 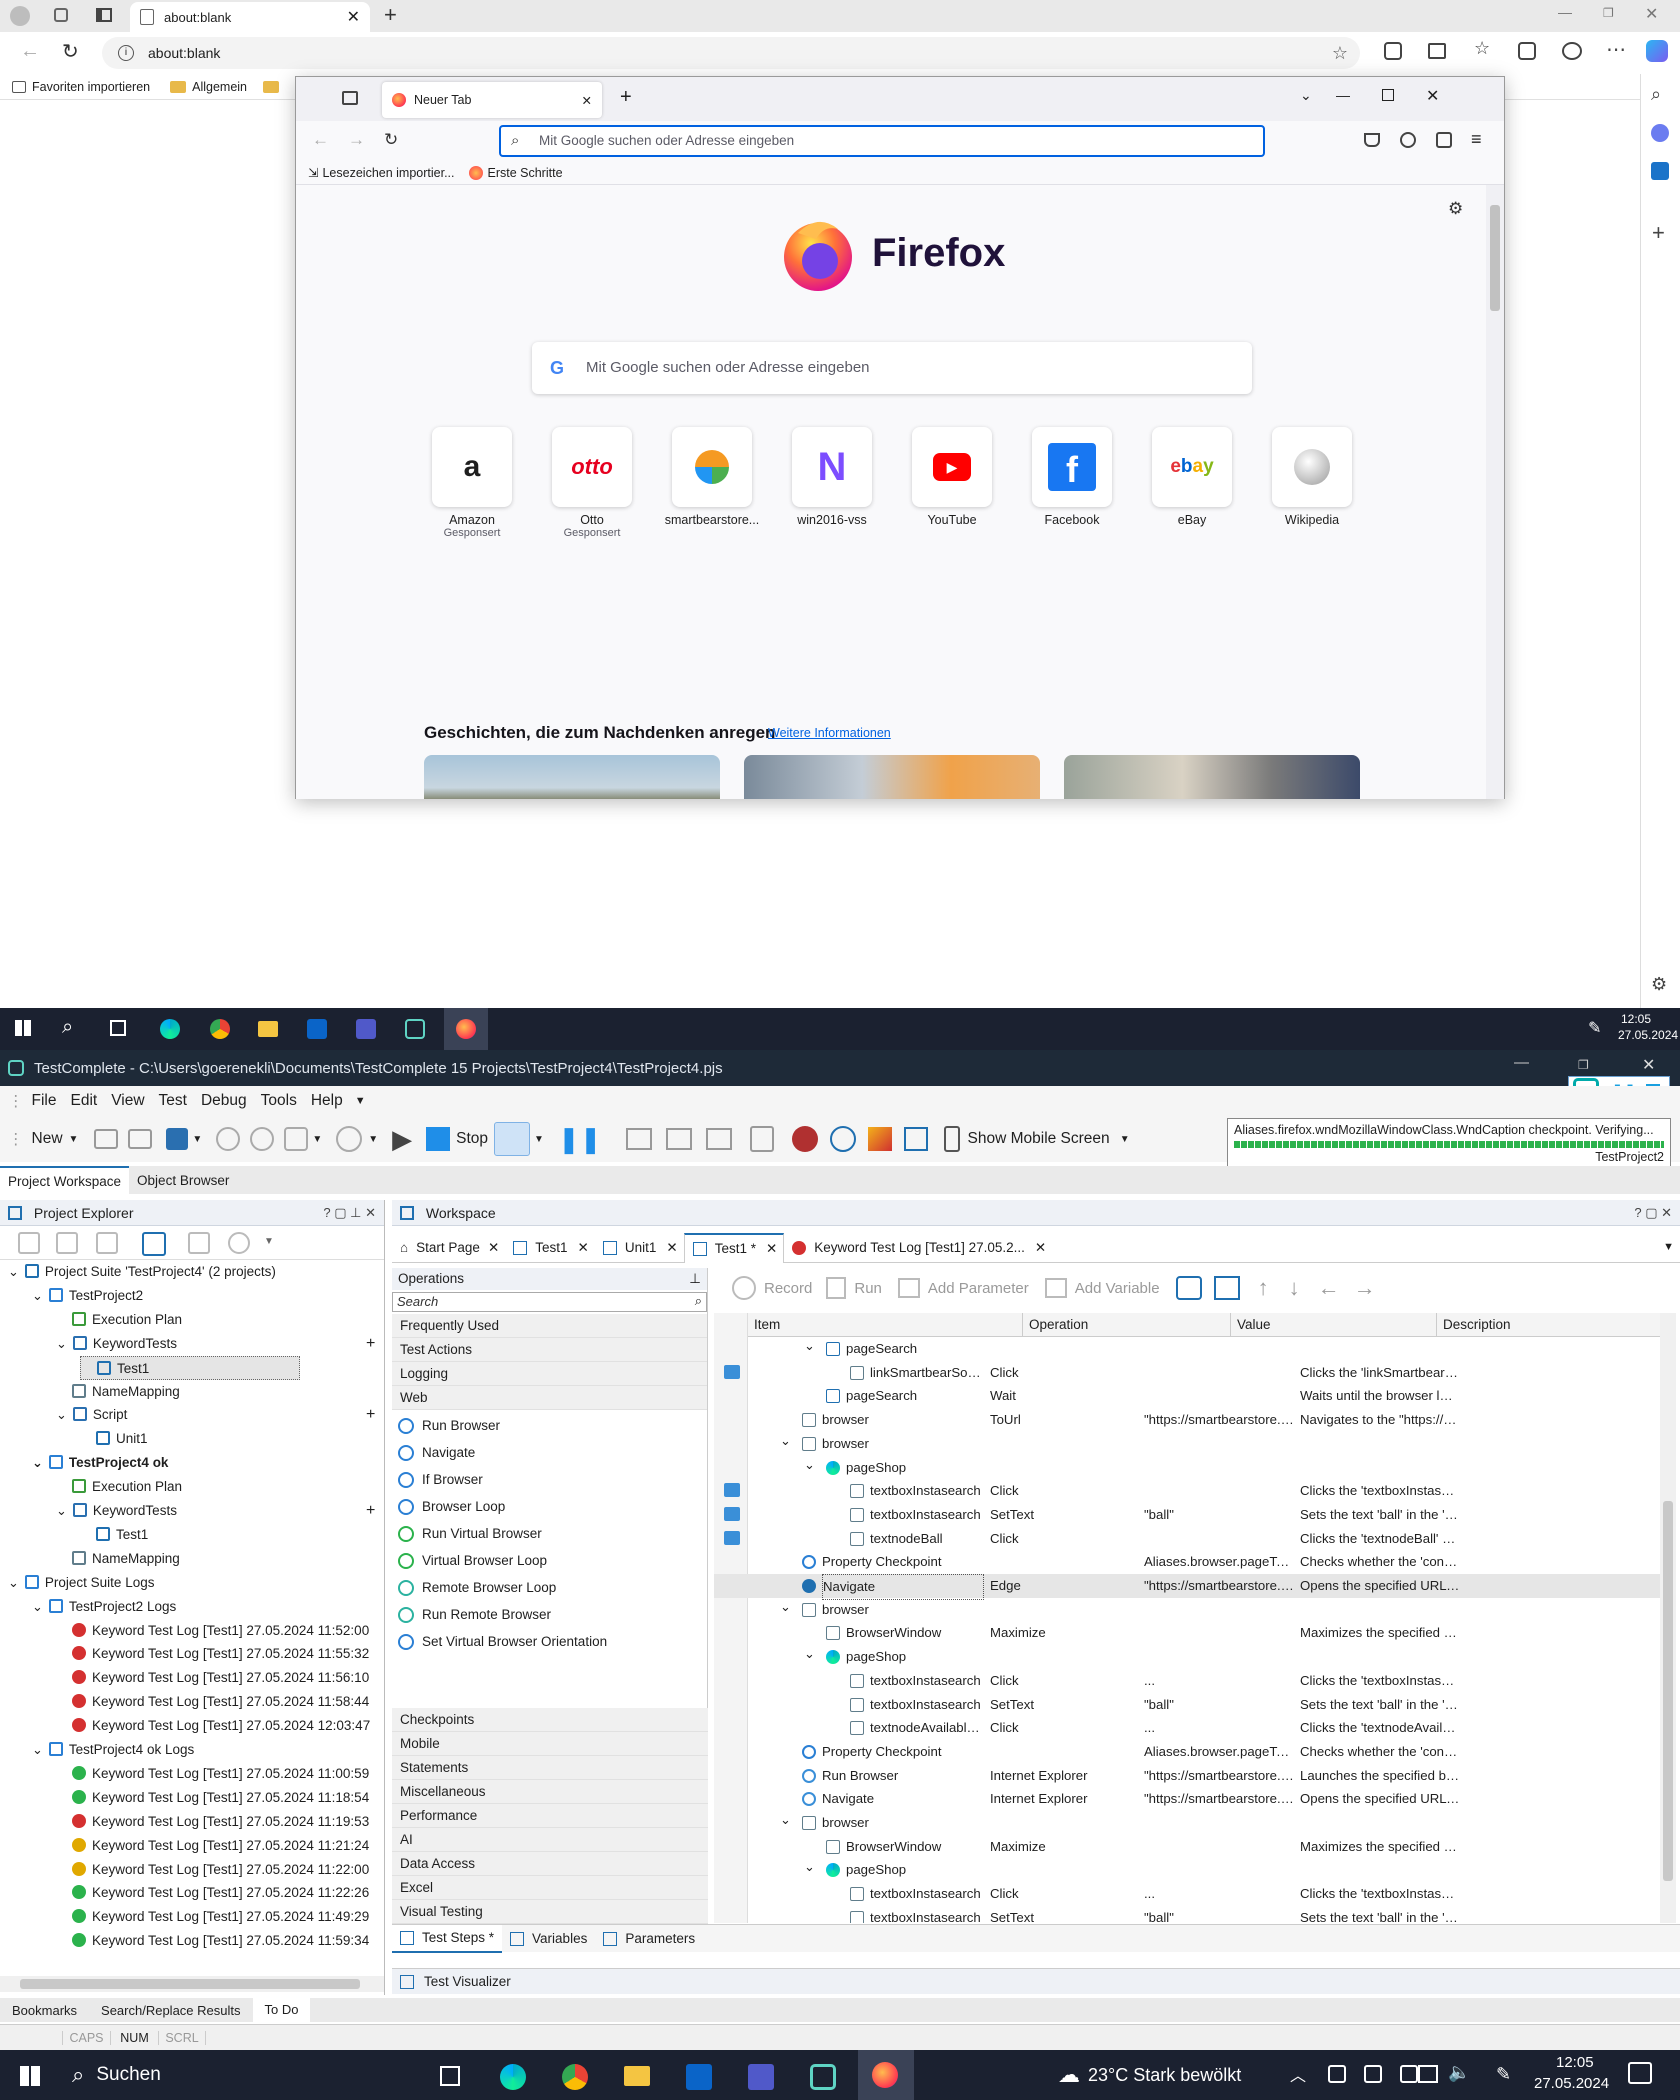 I want to click on menu-edit: Edit, so click(x=83, y=1101).